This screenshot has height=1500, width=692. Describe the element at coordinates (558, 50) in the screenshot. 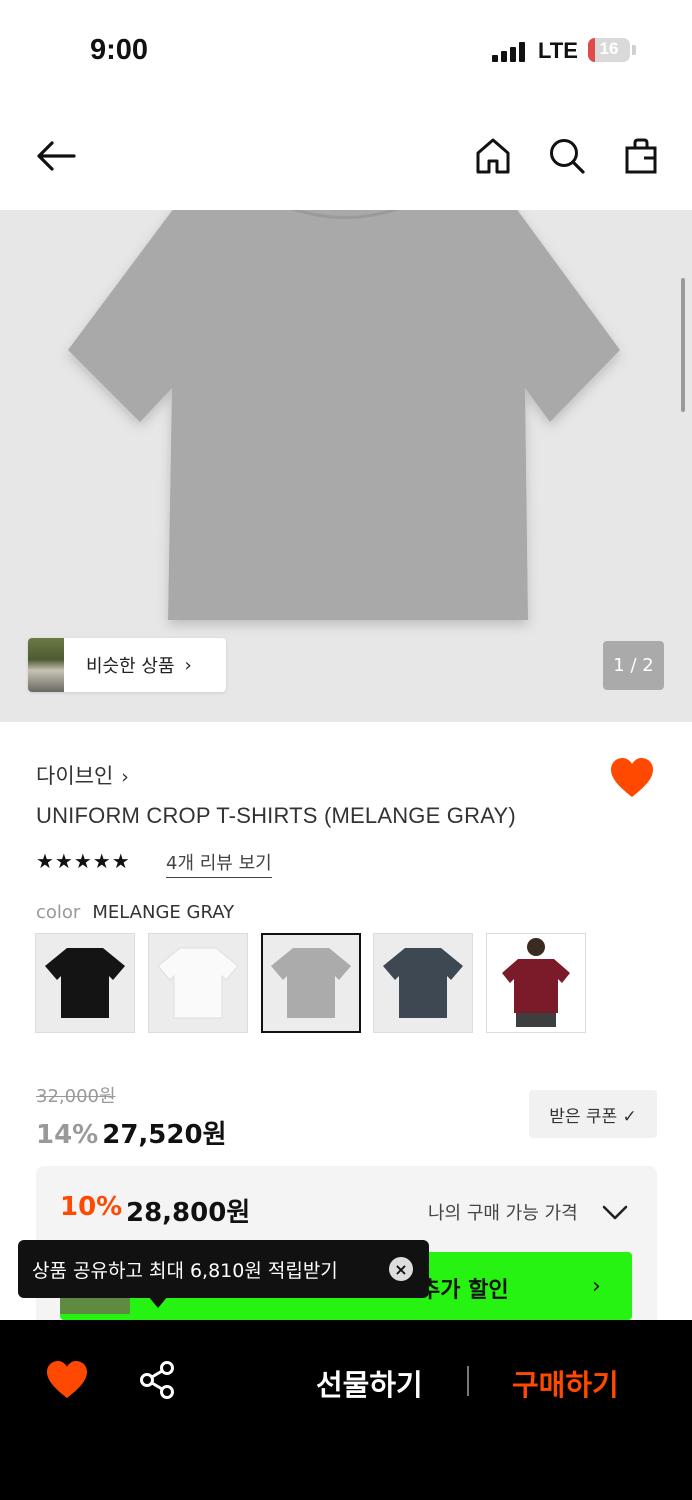

I see `network-type: LTE` at that location.